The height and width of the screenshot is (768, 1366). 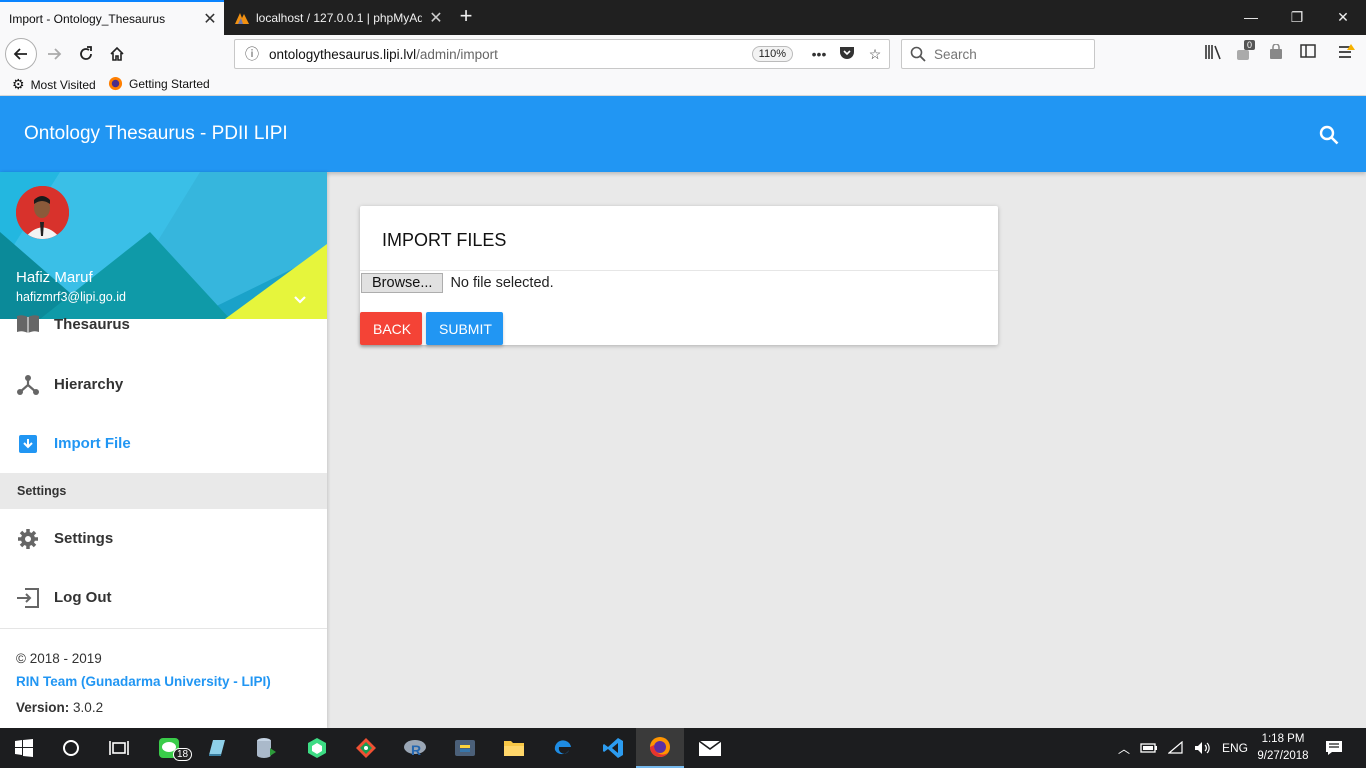 What do you see at coordinates (18, 84) in the screenshot?
I see `gear-icon: ⚙` at bounding box center [18, 84].